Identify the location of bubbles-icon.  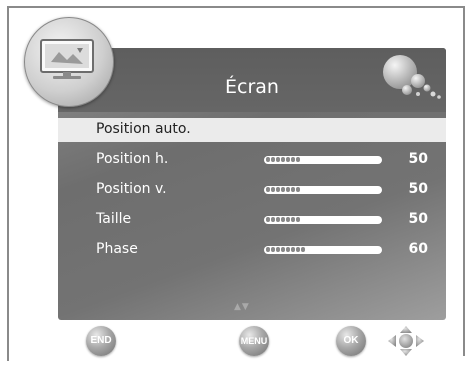
(412, 77).